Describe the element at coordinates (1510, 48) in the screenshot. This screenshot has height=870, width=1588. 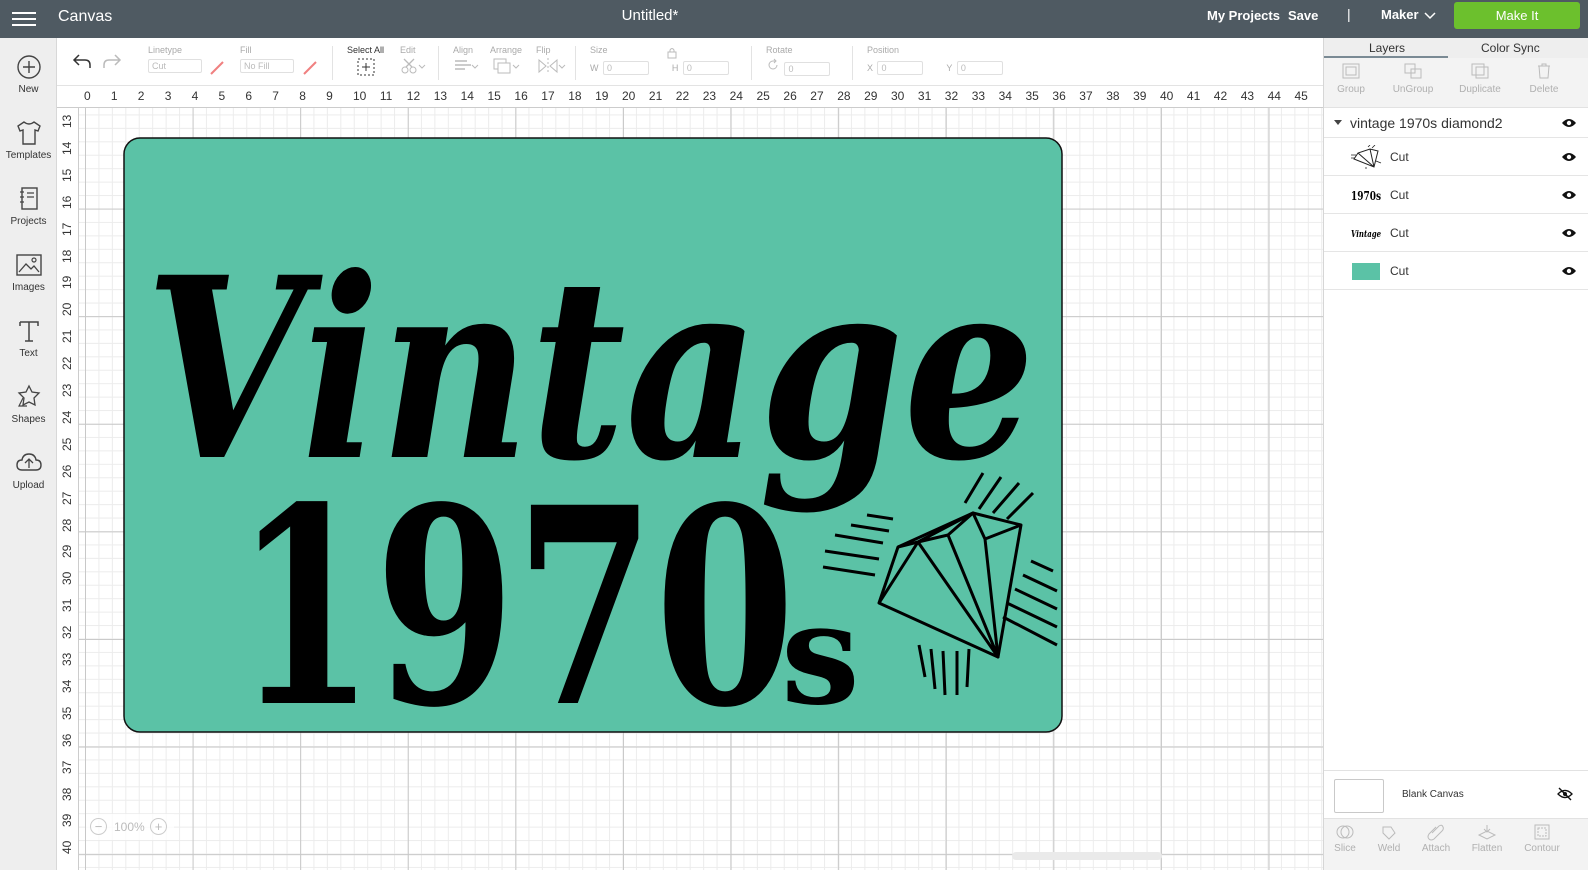
I see `tab-color-sync: Color Sync` at that location.